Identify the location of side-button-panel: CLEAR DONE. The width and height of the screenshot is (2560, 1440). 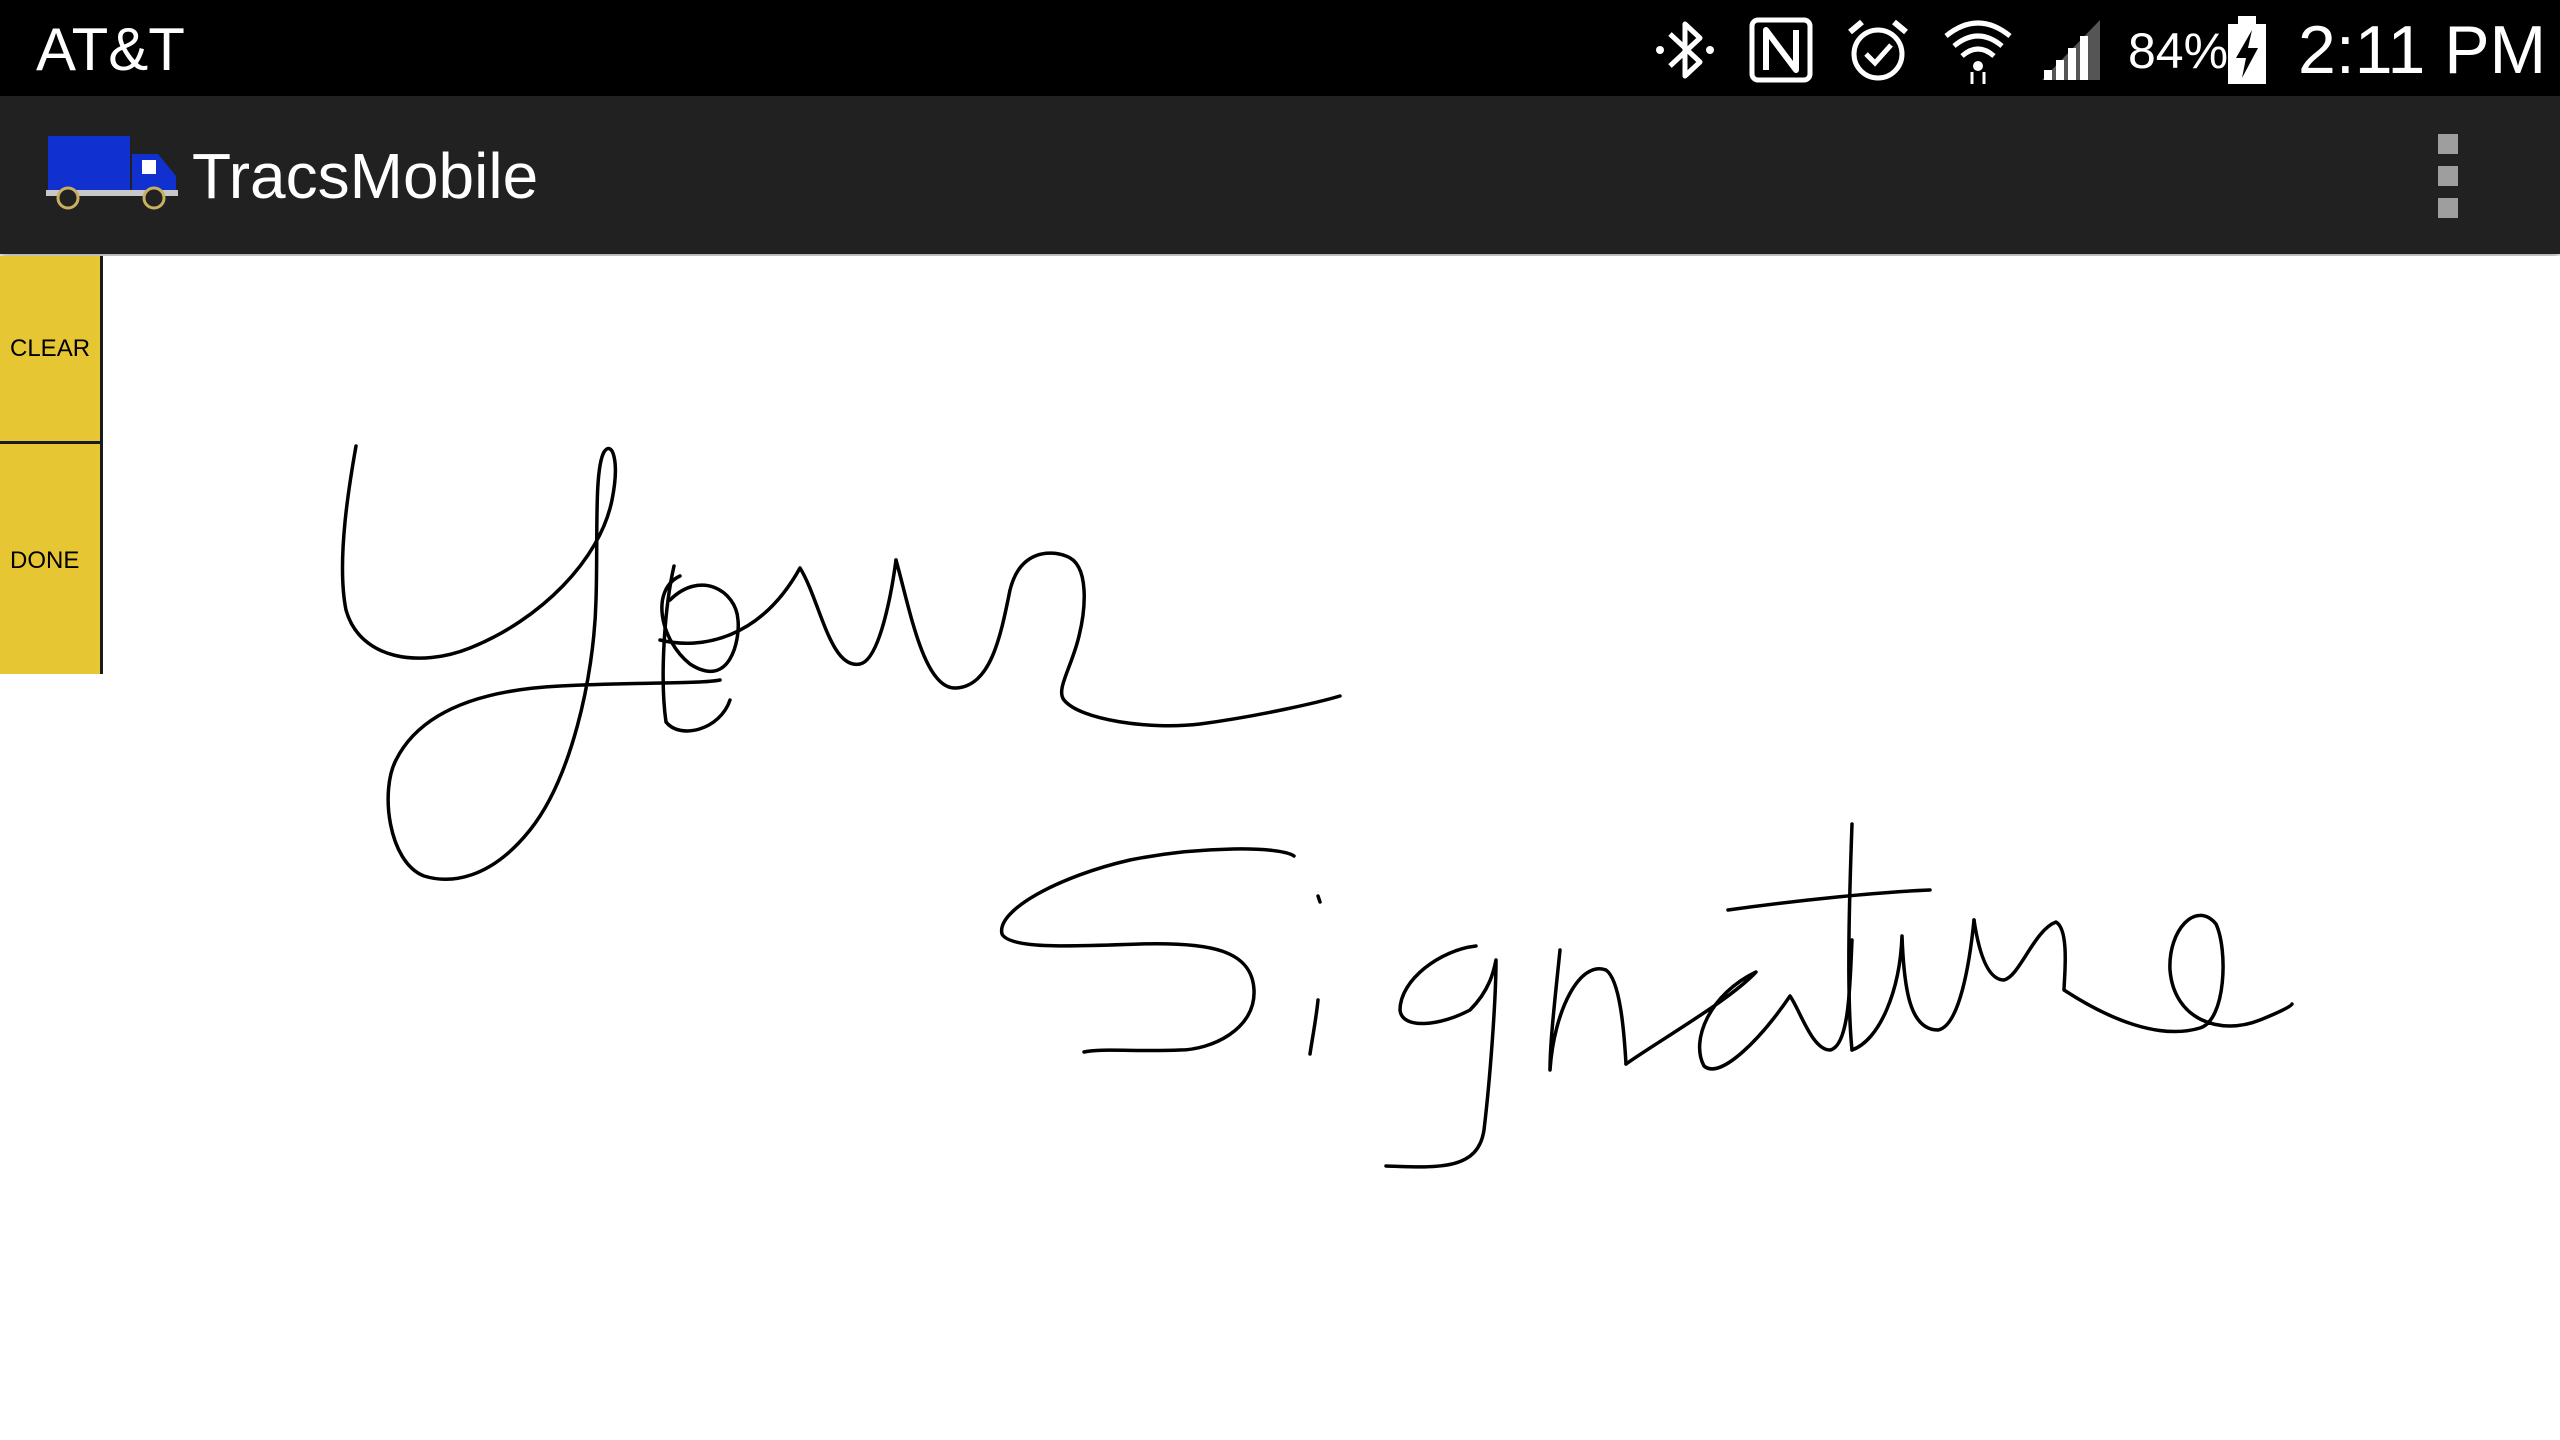
(51, 465).